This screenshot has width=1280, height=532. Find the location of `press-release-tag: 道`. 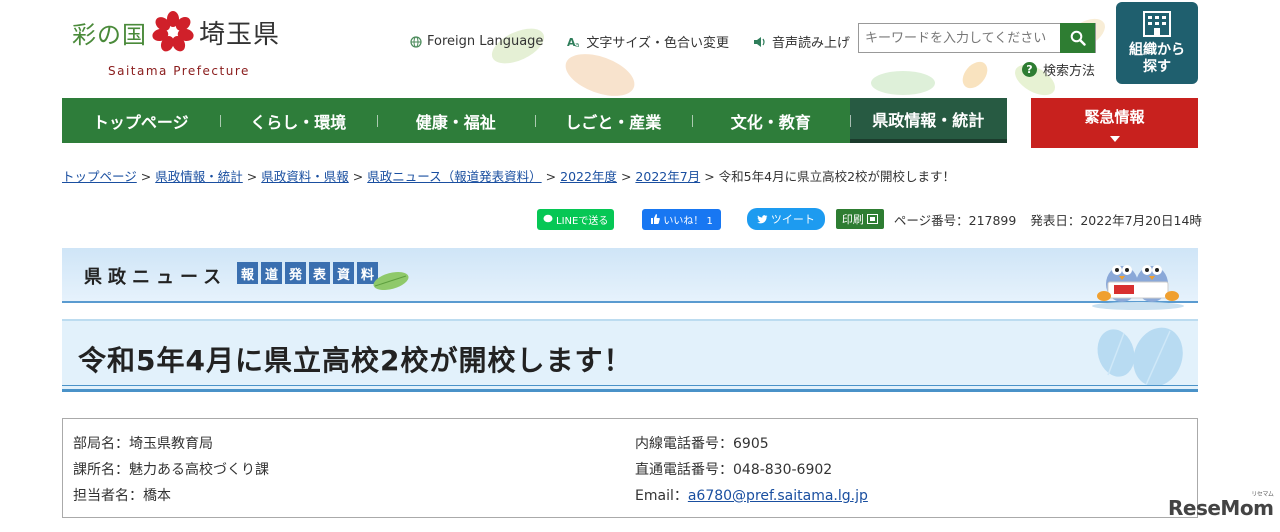

press-release-tag: 道 is located at coordinates (271, 273).